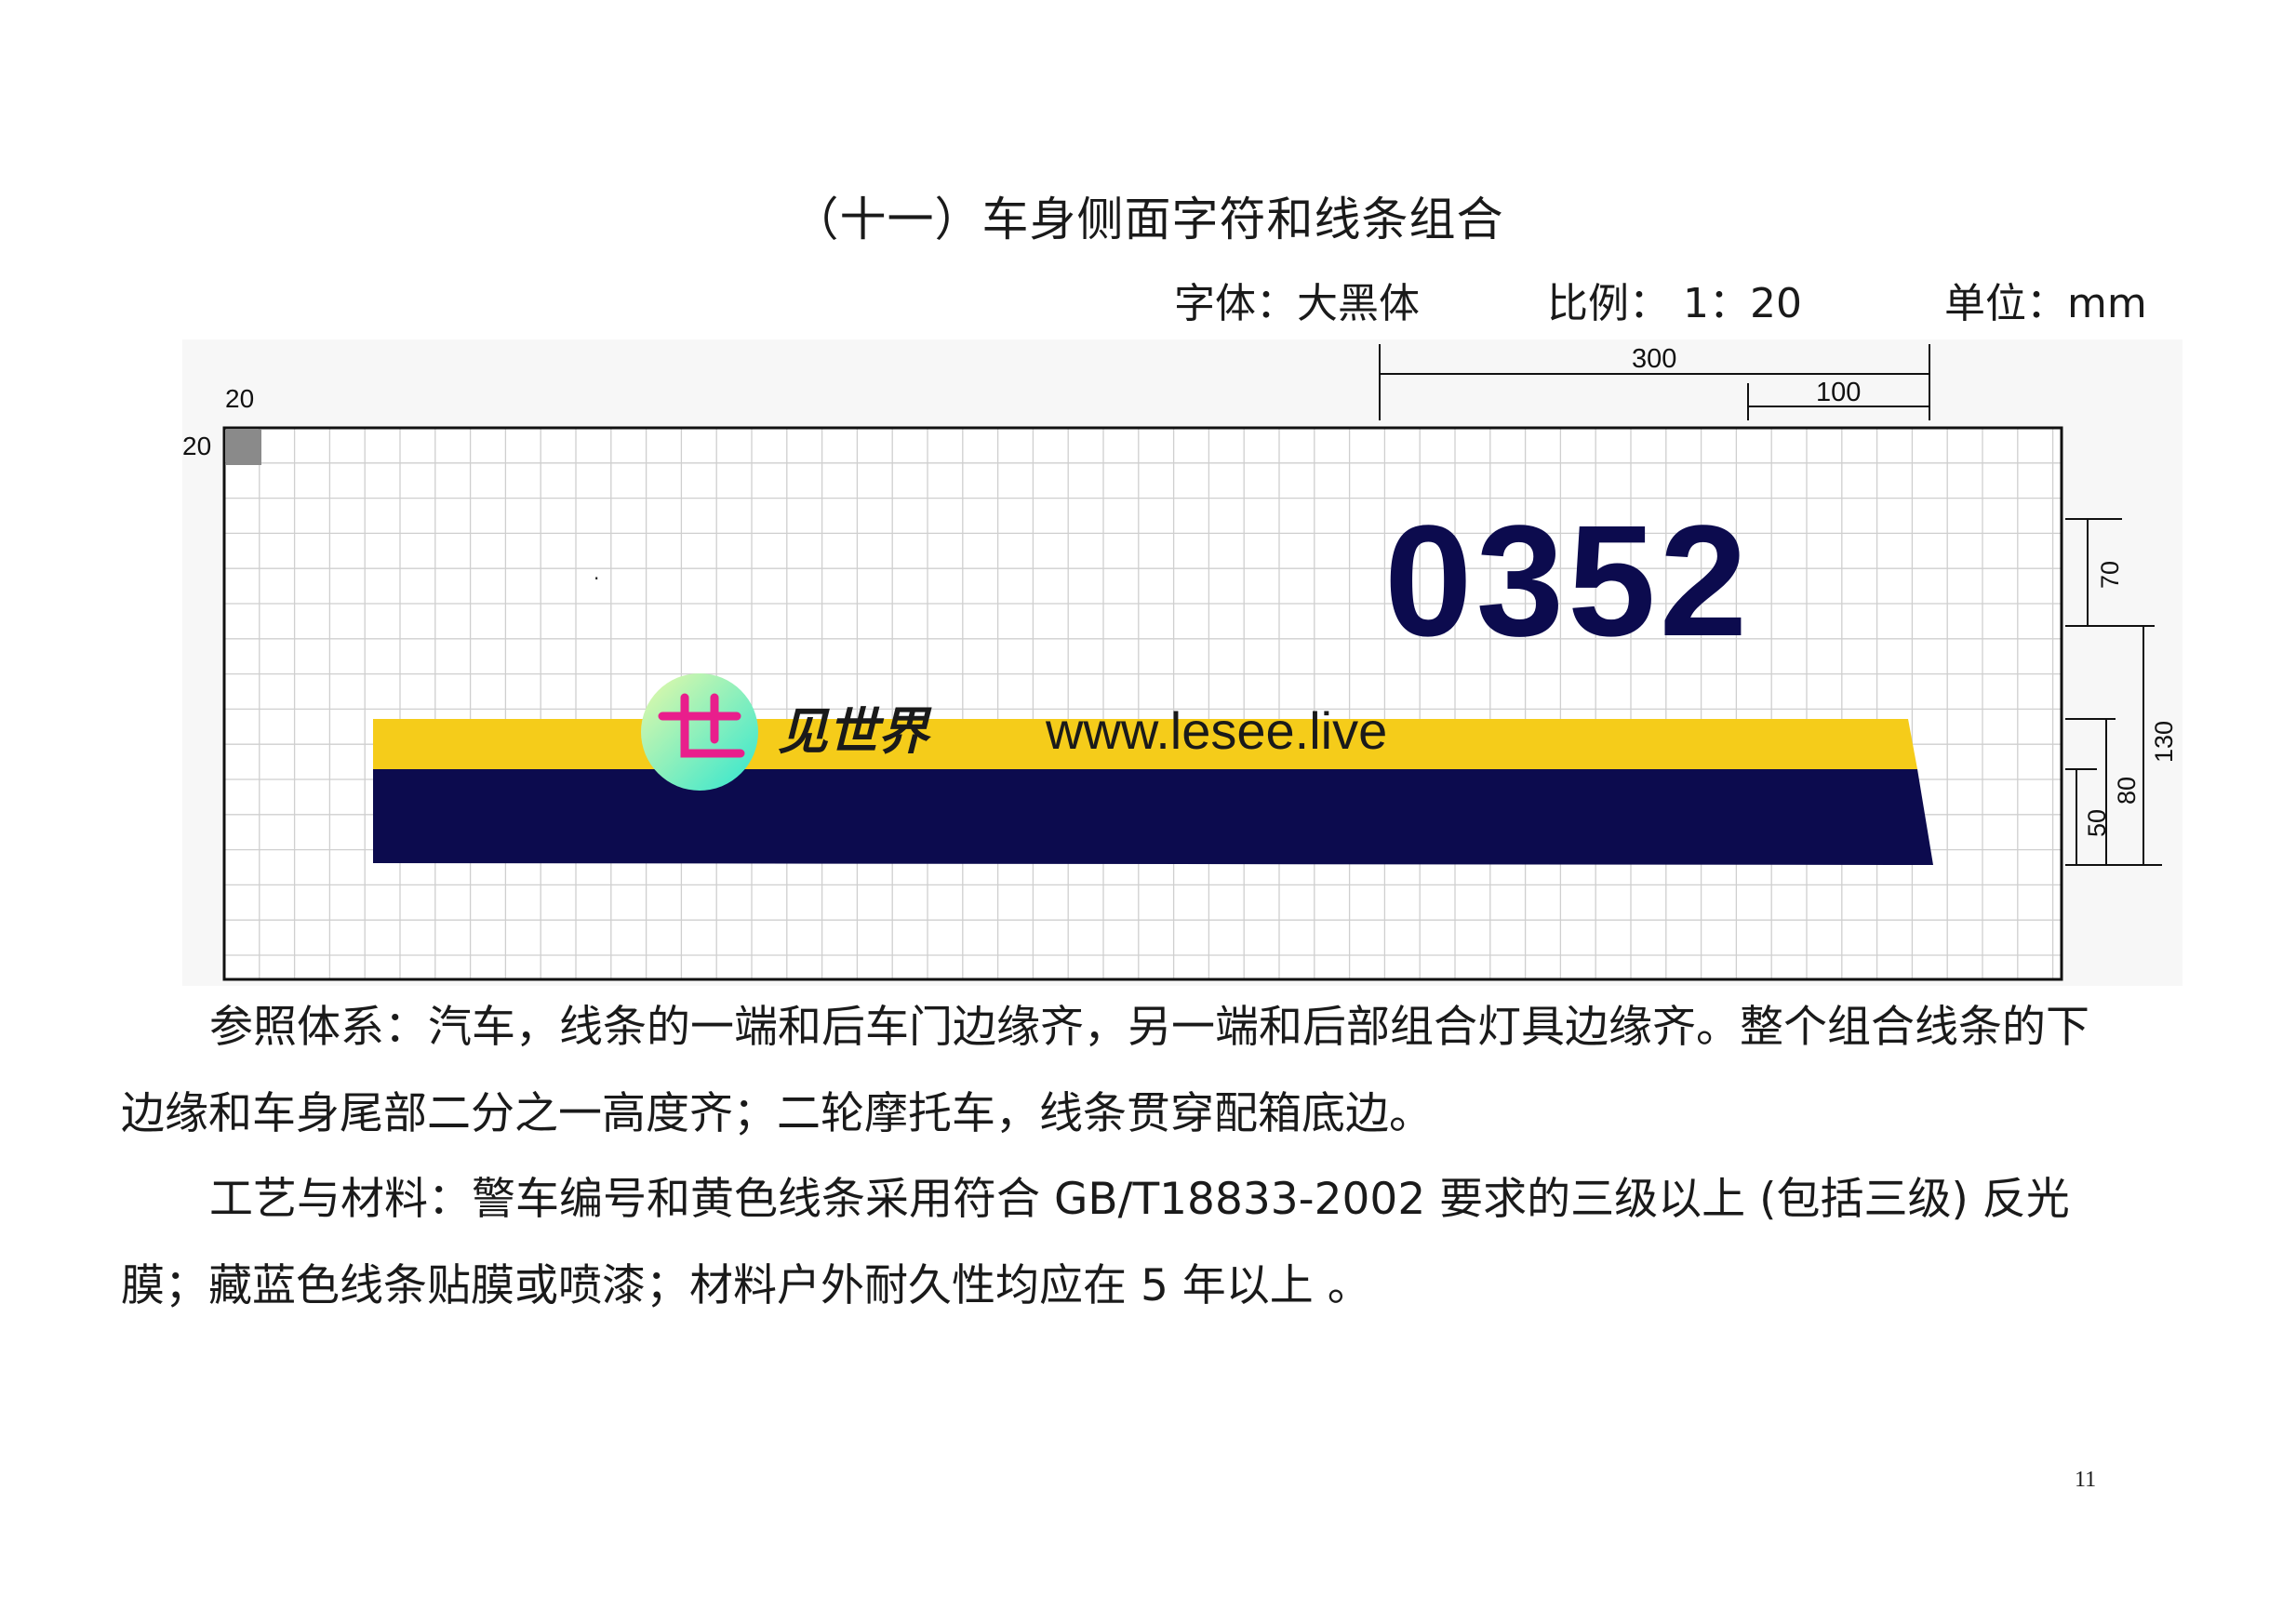 The height and width of the screenshot is (1623, 2296). What do you see at coordinates (855, 731) in the screenshot?
I see `watermark-brand: 见世界` at bounding box center [855, 731].